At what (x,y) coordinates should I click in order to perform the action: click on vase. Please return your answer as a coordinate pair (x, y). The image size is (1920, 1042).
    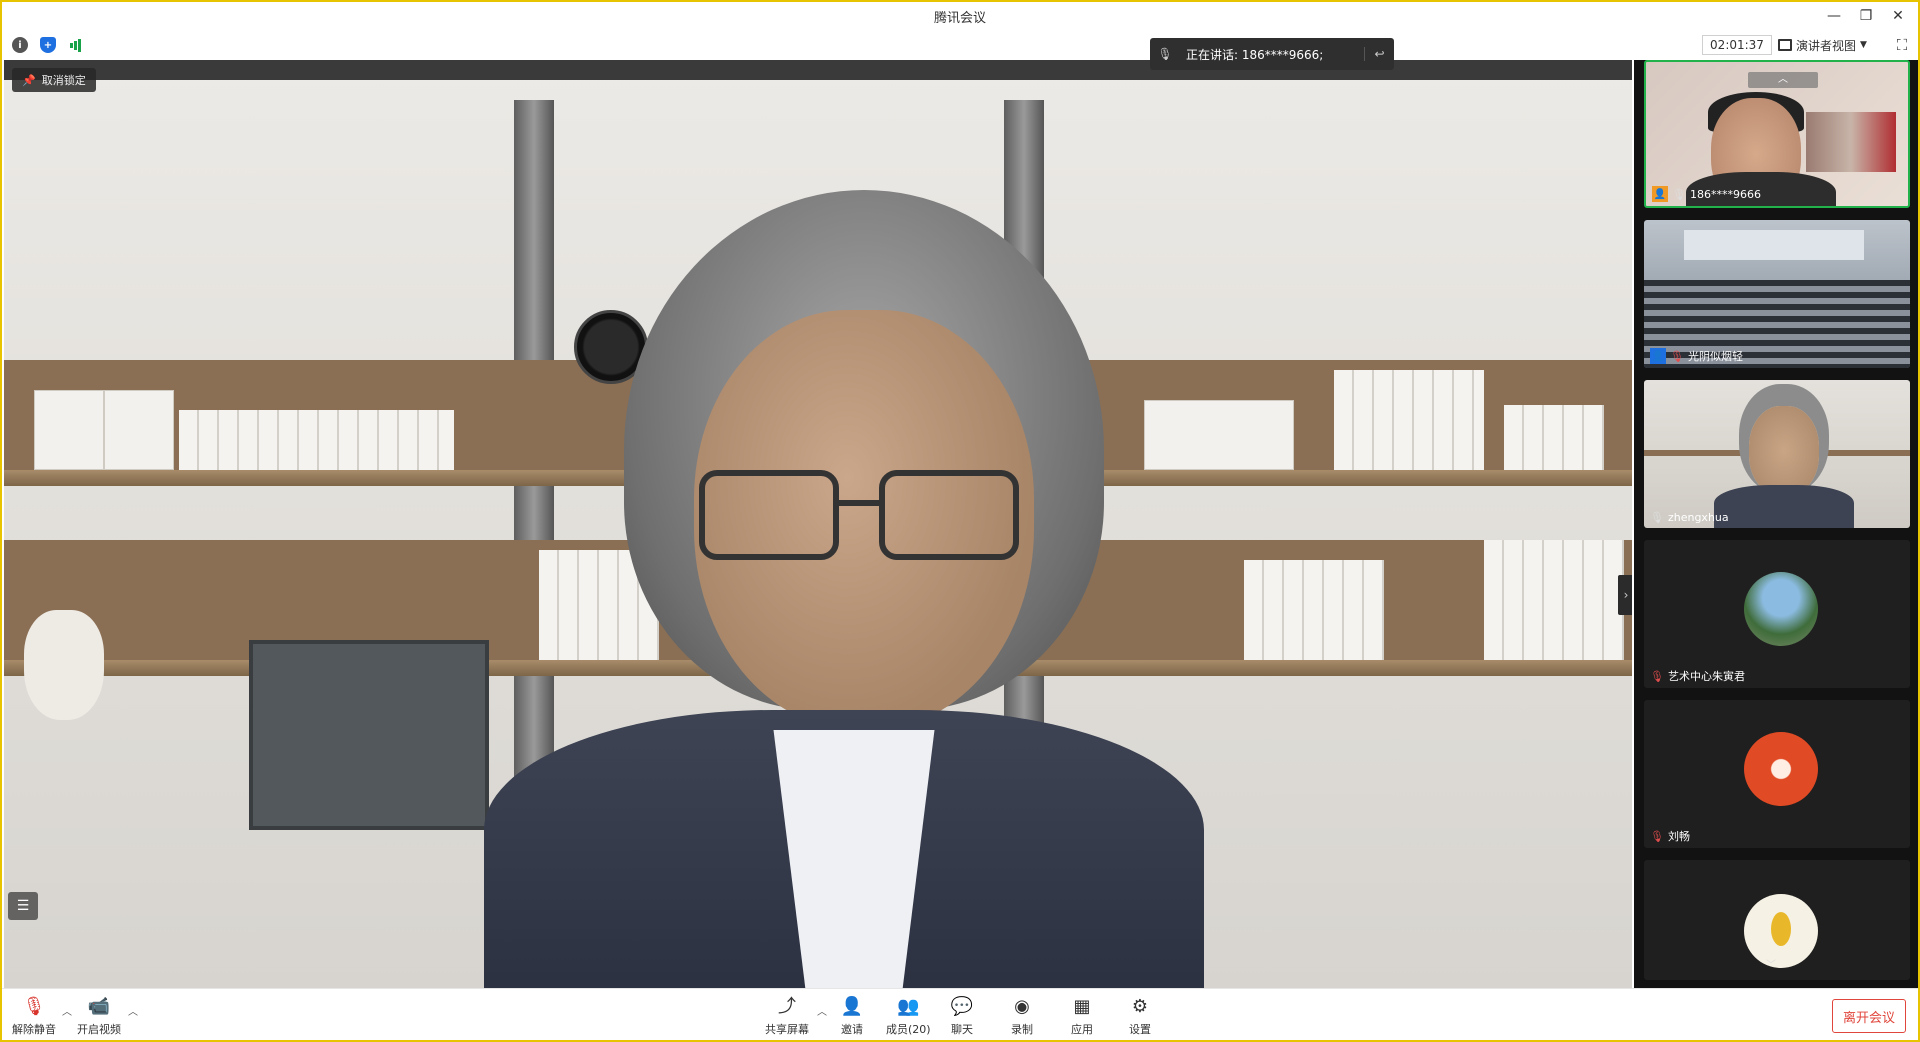
    Looking at the image, I should click on (64, 665).